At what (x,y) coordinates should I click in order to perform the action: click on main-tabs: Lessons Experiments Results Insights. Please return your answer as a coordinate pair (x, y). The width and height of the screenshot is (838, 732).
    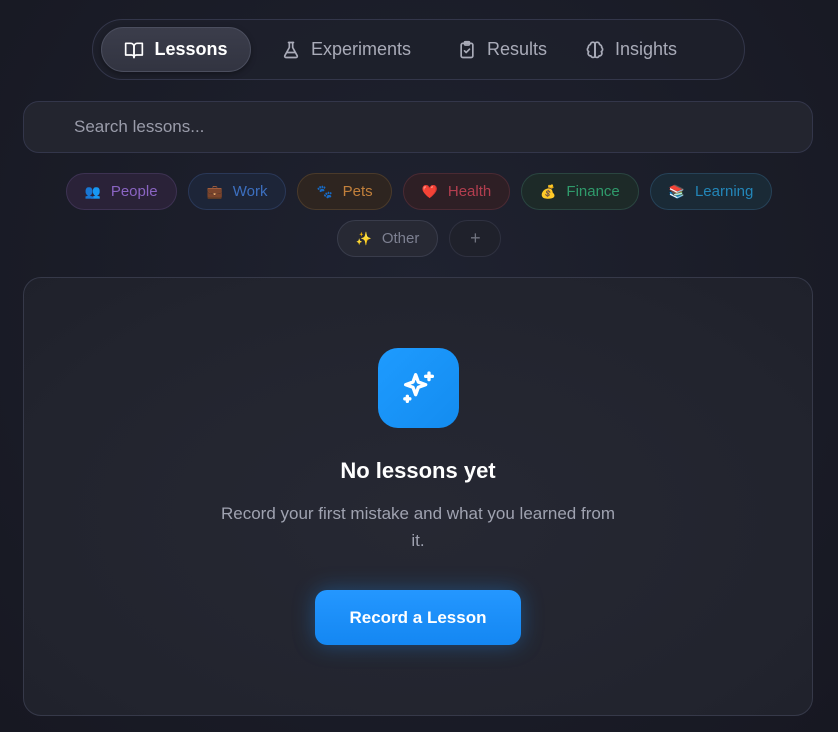
    Looking at the image, I should click on (418, 49).